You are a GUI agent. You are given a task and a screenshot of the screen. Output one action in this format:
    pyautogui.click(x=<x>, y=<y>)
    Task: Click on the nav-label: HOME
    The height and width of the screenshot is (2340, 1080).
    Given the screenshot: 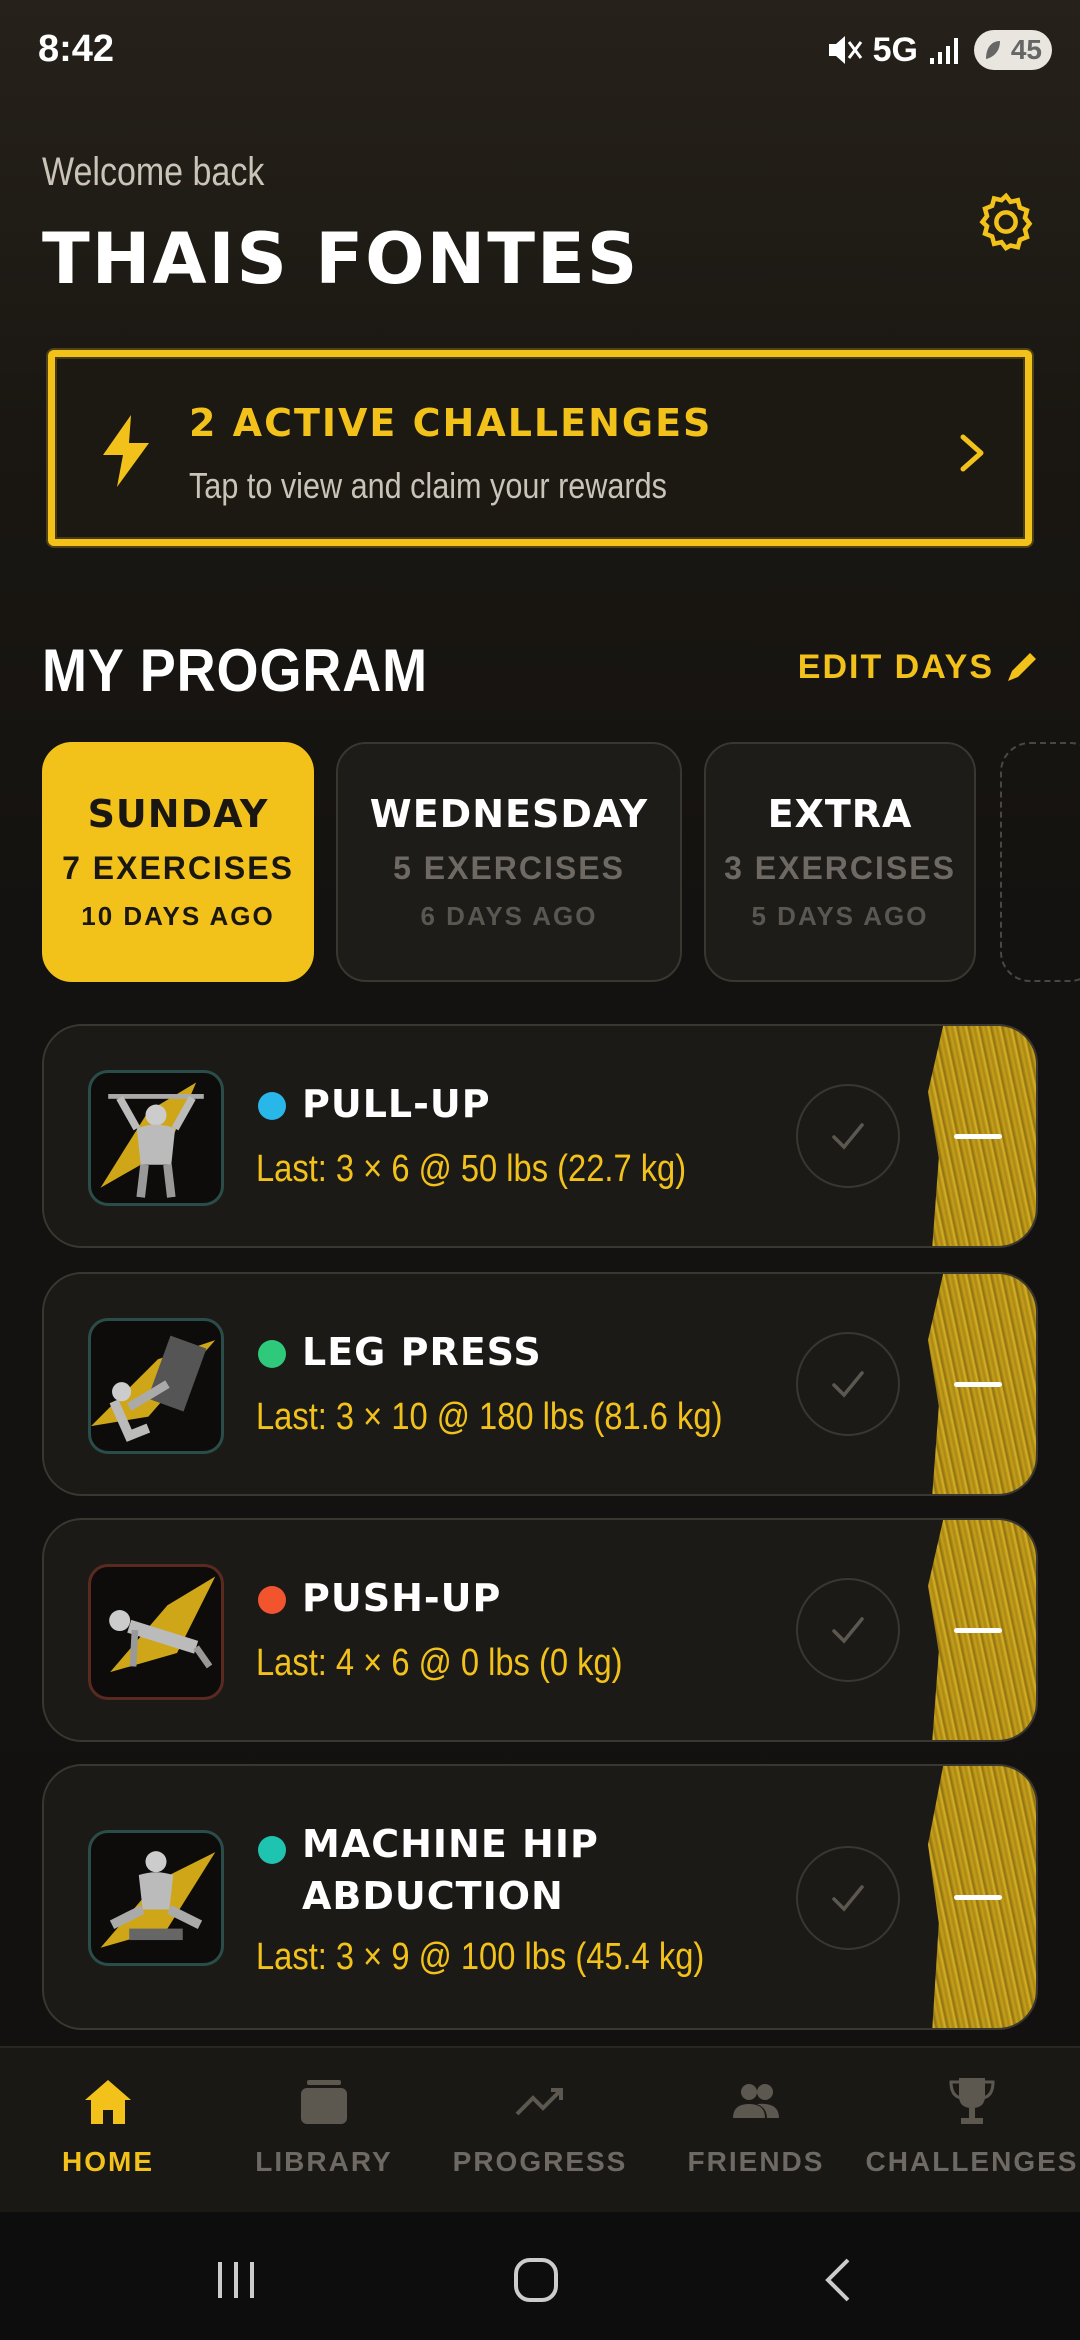 What is the action you would take?
    pyautogui.click(x=108, y=2161)
    